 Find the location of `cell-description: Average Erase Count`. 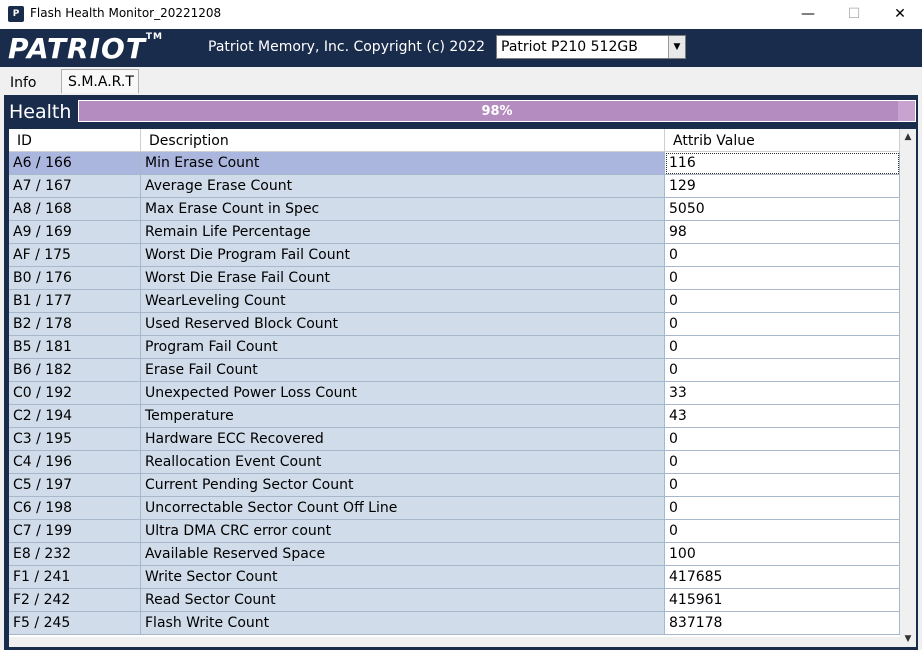

cell-description: Average Erase Count is located at coordinates (403, 186).